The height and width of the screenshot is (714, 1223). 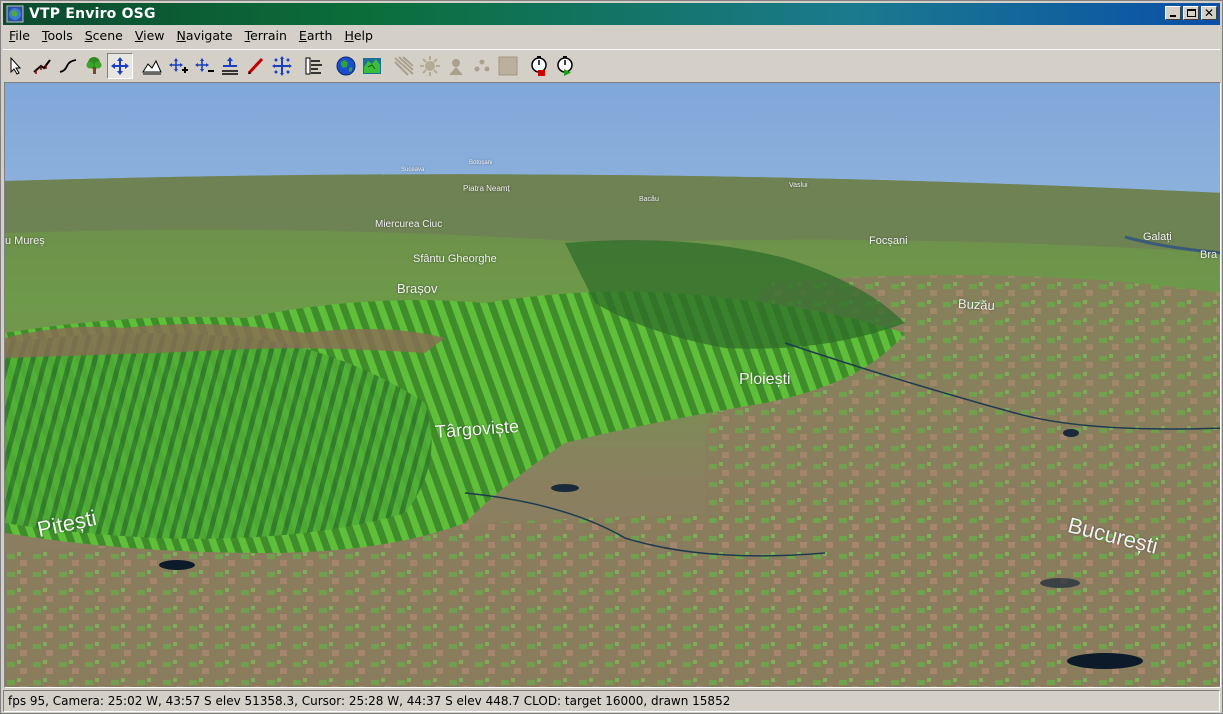 I want to click on toolbar-group-edit, so click(x=68, y=65).